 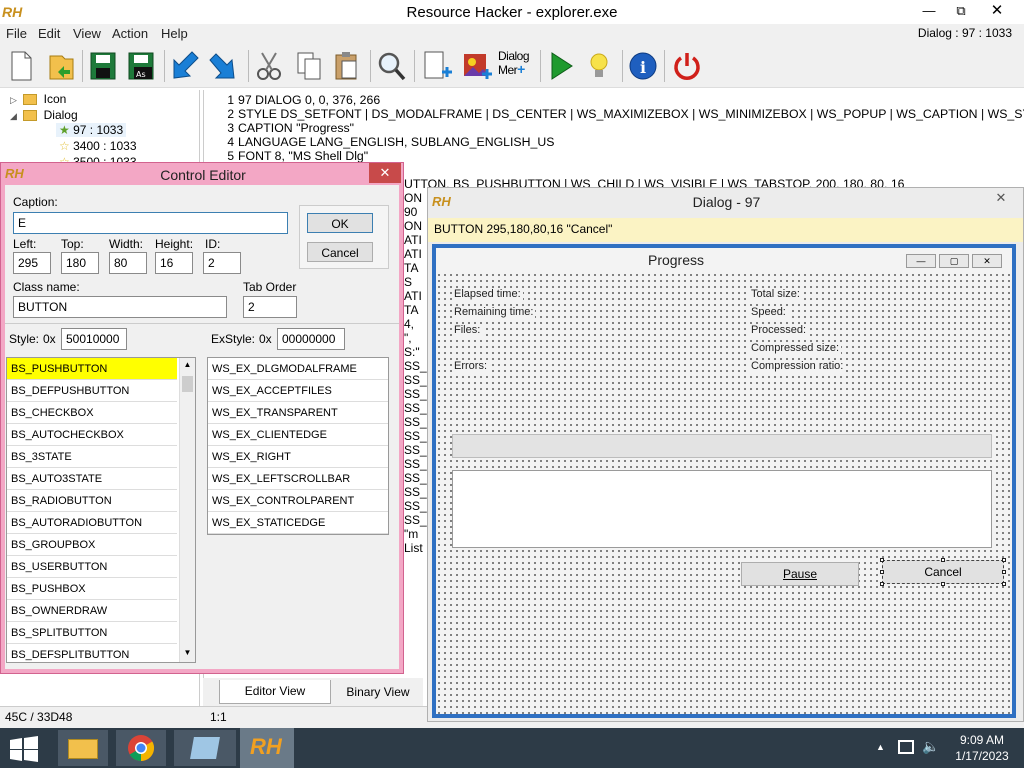 I want to click on style-list-item: BS_DEFSPLITBUTTON, so click(x=92, y=653).